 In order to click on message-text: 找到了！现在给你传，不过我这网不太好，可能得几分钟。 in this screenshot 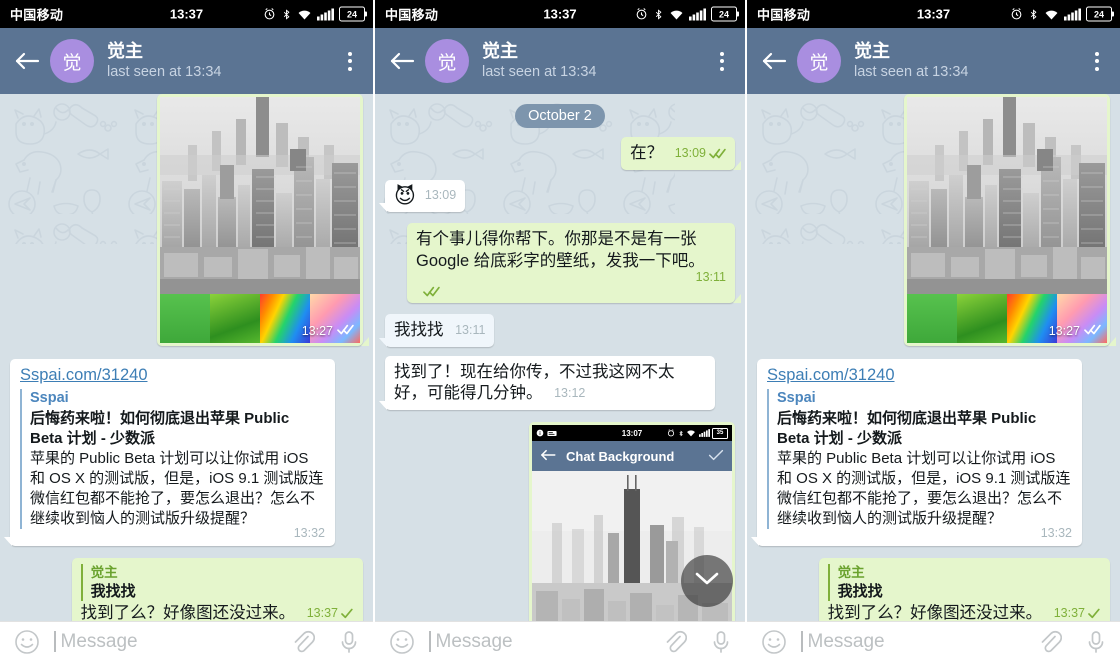, I will do `click(534, 382)`.